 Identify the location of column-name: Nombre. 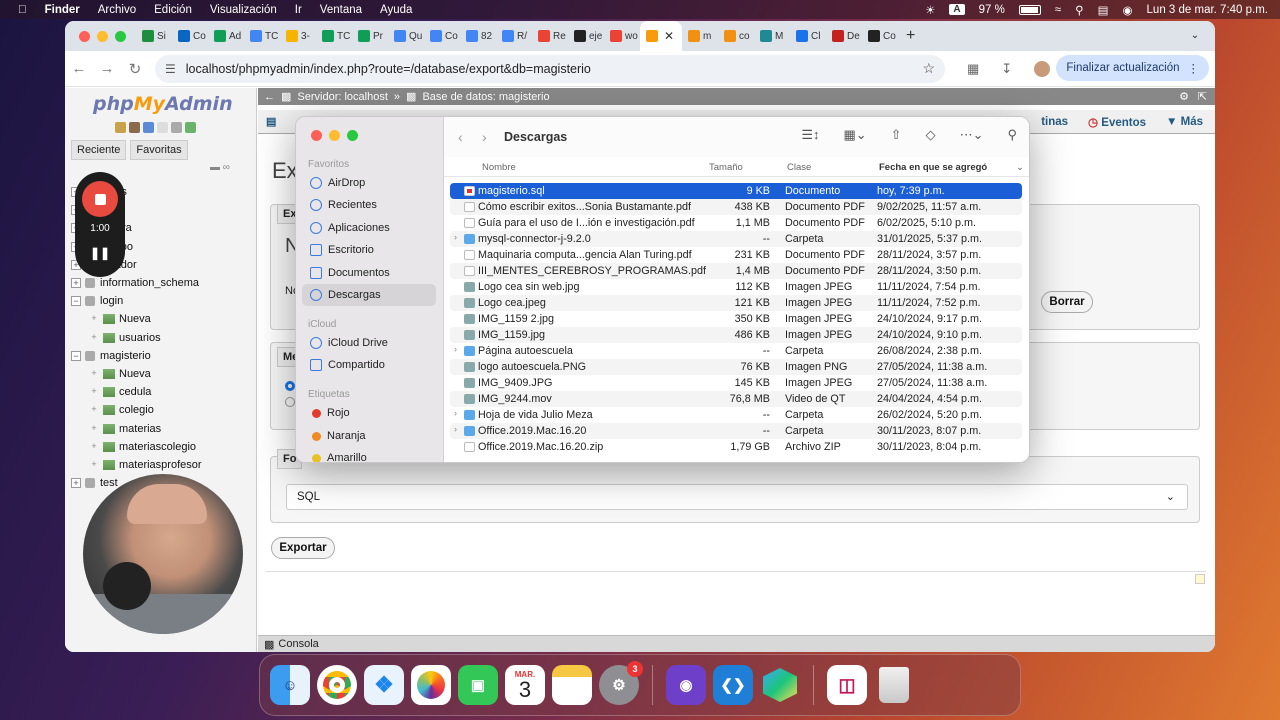
(499, 167).